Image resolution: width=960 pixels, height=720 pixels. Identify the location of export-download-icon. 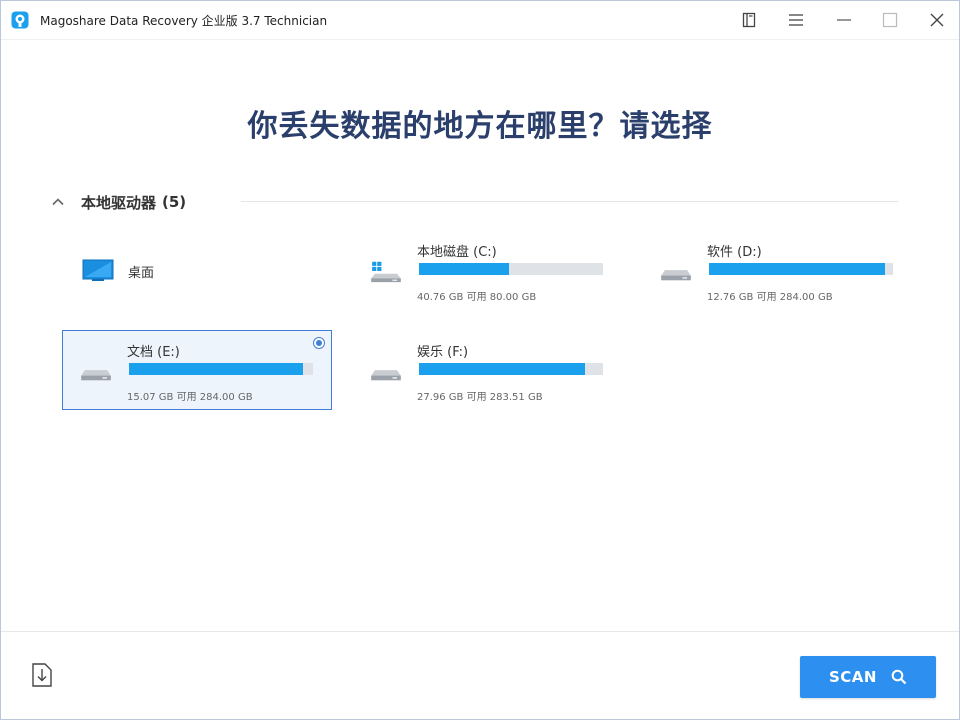
(42, 675).